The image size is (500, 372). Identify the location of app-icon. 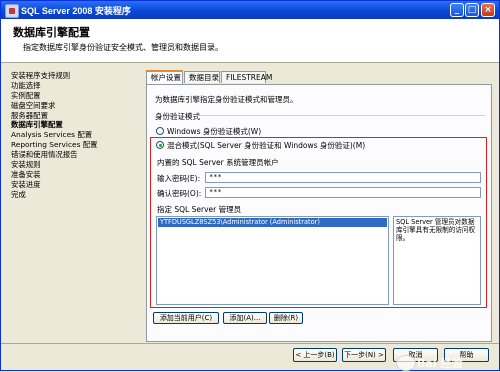
(12, 11).